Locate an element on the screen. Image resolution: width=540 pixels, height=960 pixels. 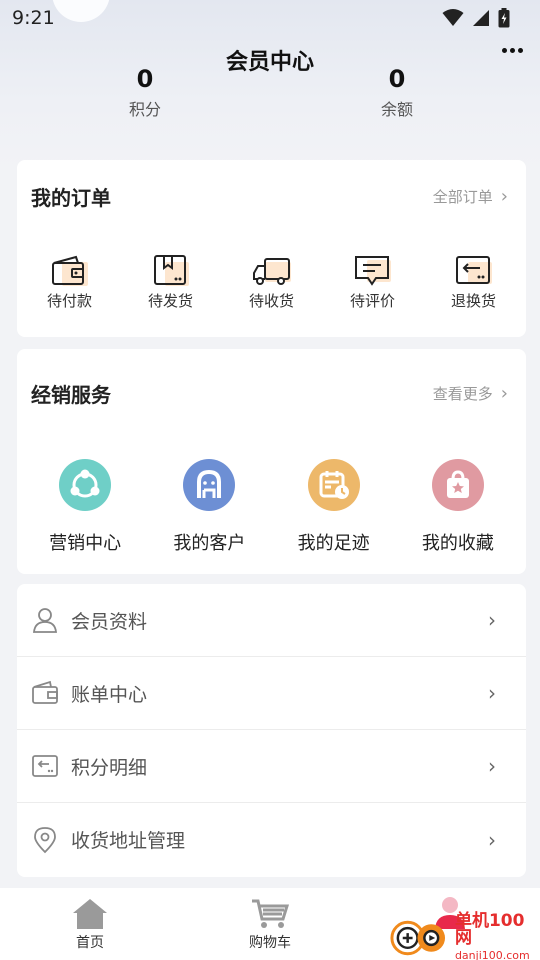
tab-home: 首页 is located at coordinates (90, 924).